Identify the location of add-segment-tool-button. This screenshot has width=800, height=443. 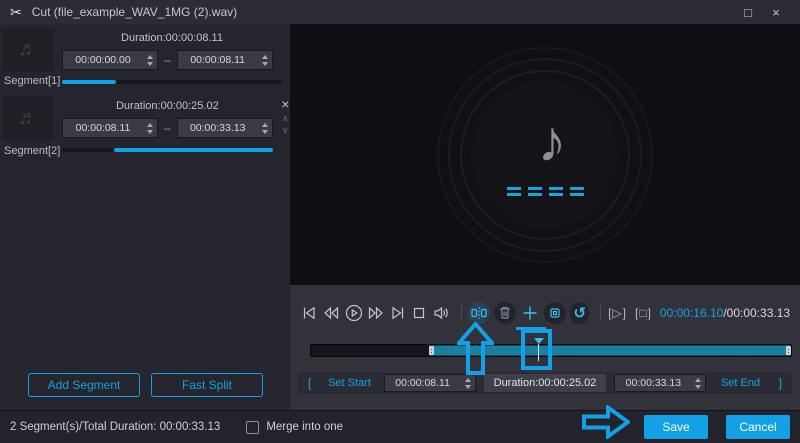
(531, 316).